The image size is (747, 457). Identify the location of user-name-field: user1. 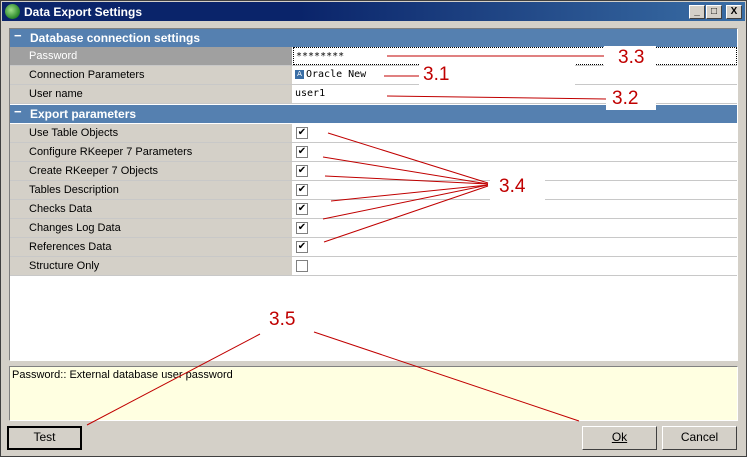
(515, 94).